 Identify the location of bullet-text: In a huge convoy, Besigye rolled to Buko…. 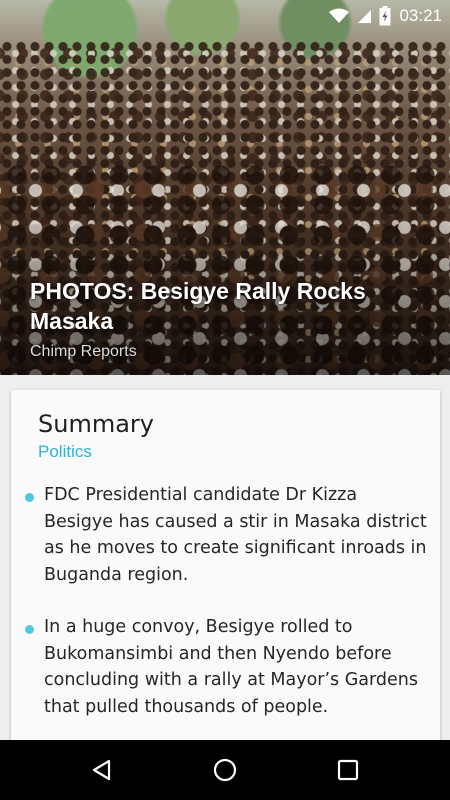
(231, 667).